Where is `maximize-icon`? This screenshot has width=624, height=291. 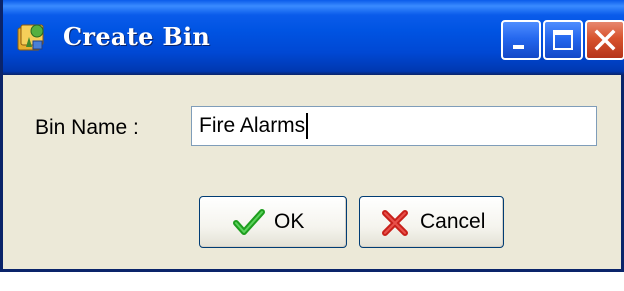
maximize-icon is located at coordinates (563, 40).